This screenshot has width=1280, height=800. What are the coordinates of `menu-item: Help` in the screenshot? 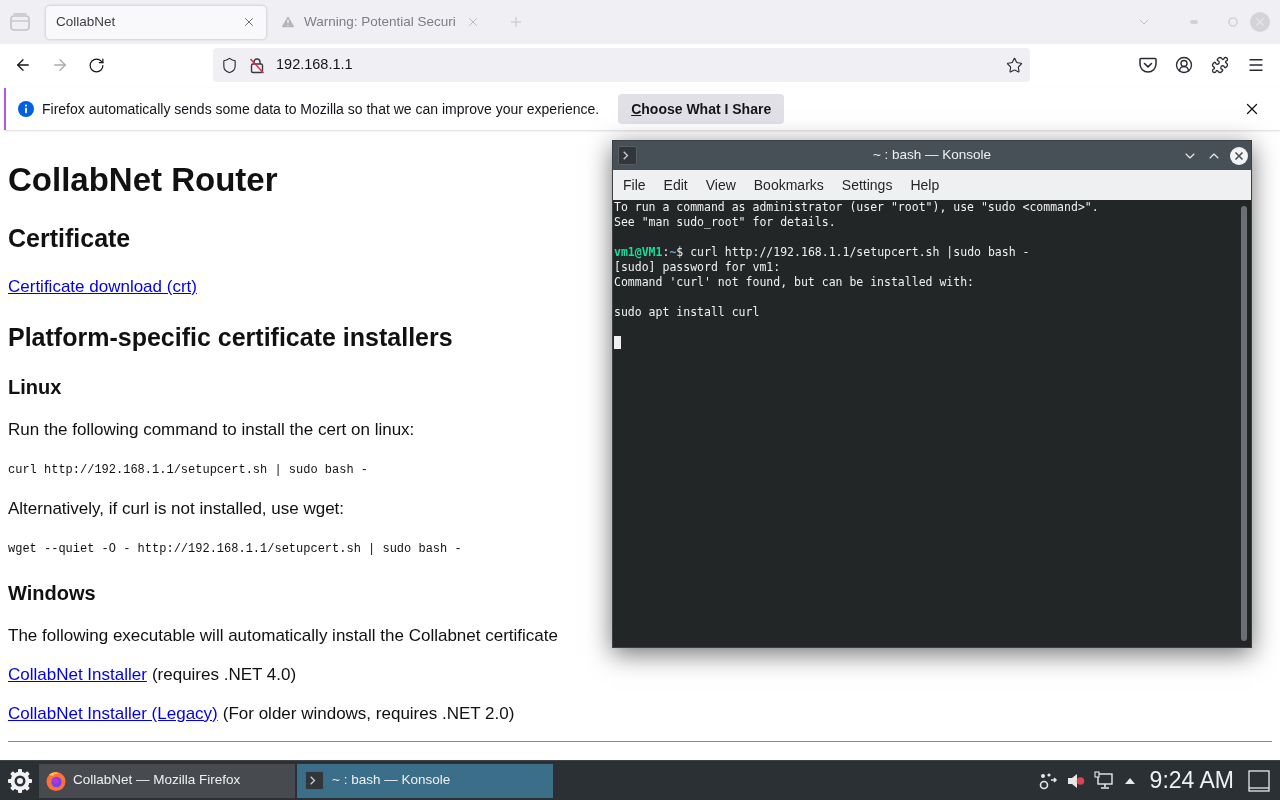 It's located at (925, 185).